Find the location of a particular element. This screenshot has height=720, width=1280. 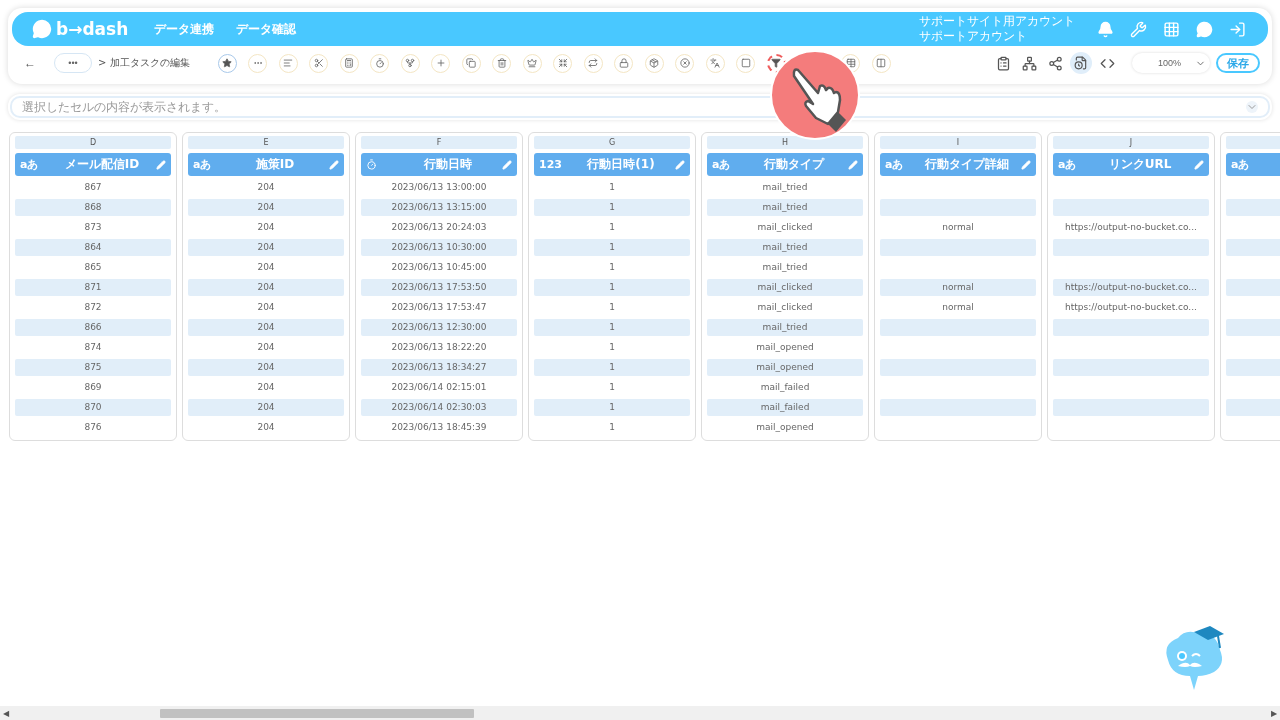

table-cell: 868 is located at coordinates (93, 207).